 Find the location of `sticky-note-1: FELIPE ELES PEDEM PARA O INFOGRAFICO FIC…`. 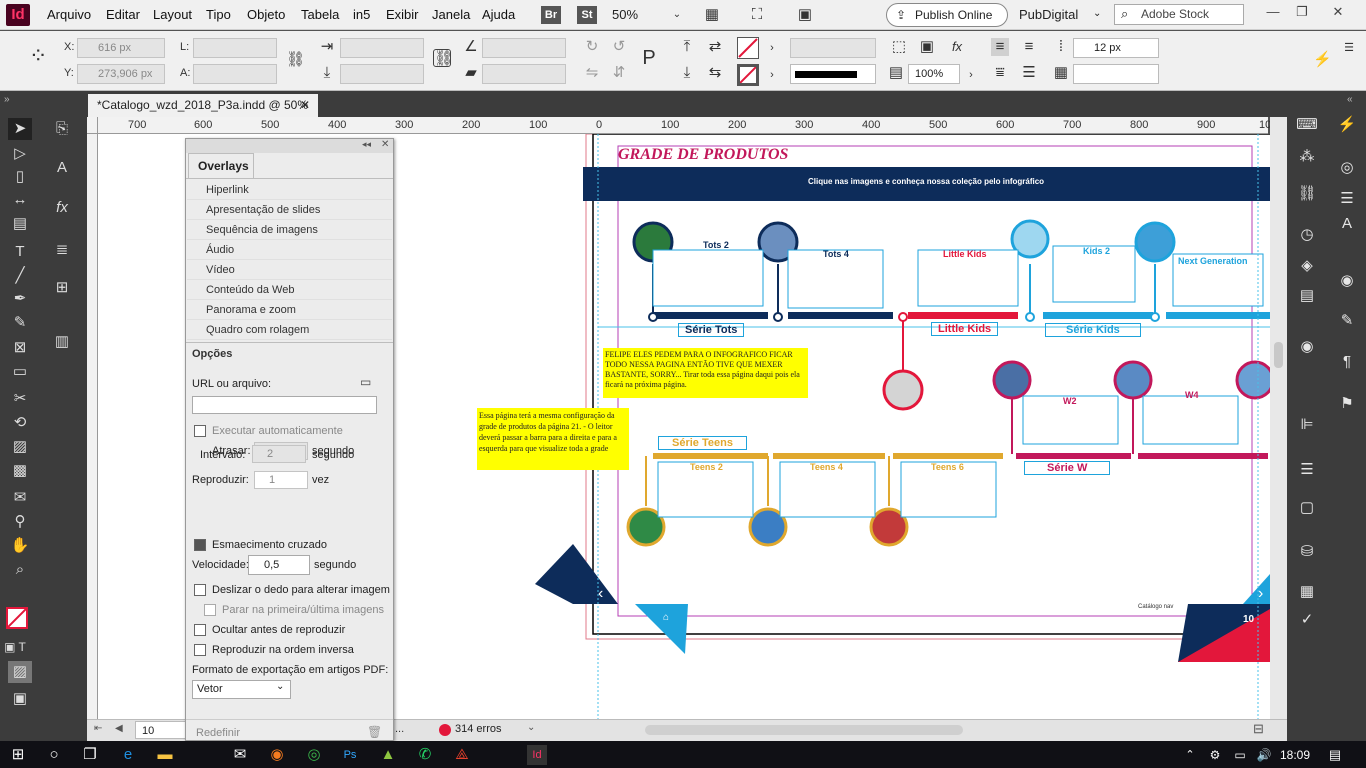

sticky-note-1: FELIPE ELES PEDEM PARA O INFOGRAFICO FIC… is located at coordinates (705, 373).